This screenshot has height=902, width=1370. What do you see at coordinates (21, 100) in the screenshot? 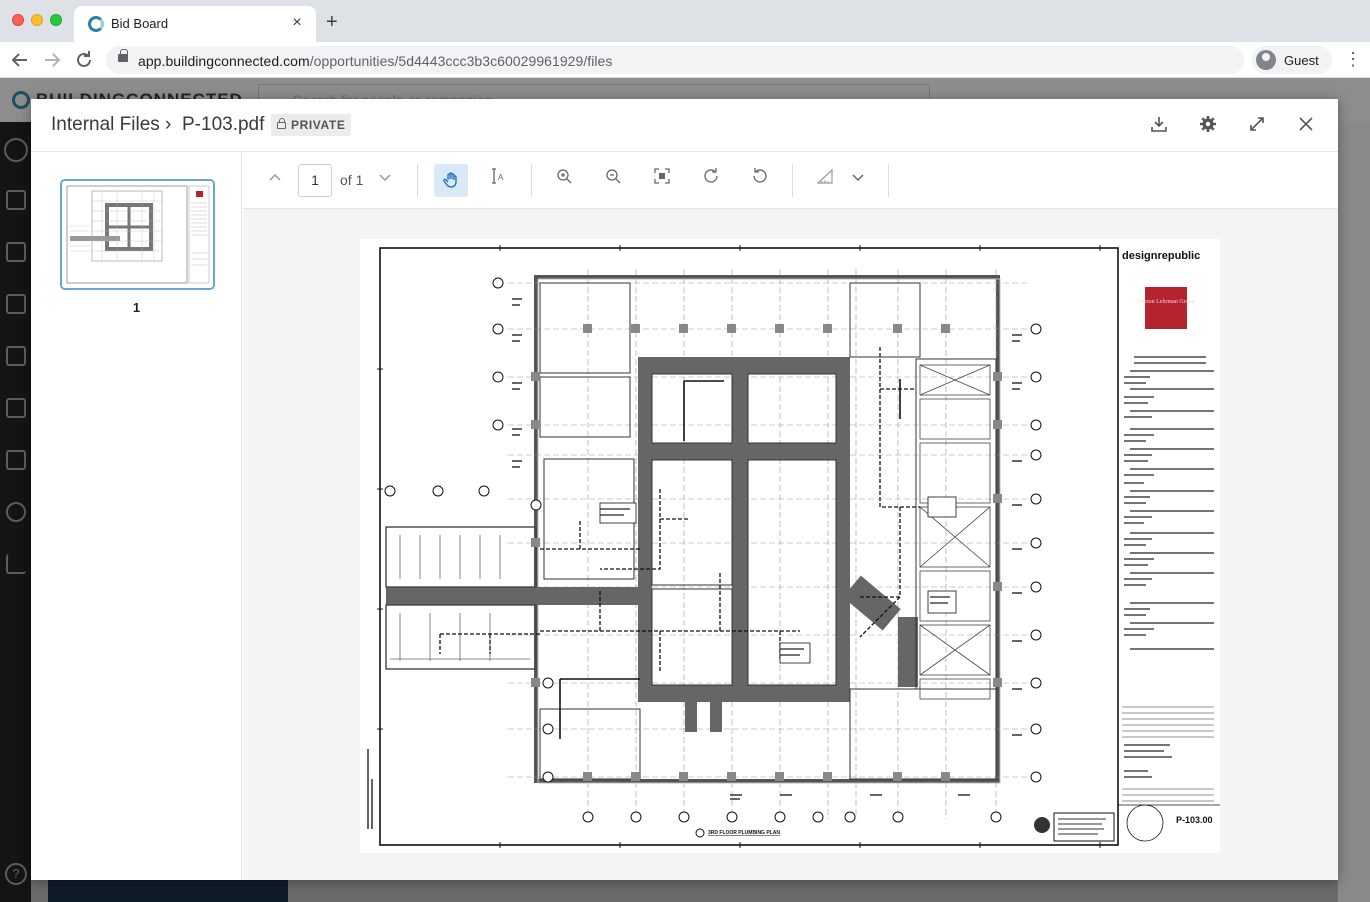
I see `app-logo-icon` at bounding box center [21, 100].